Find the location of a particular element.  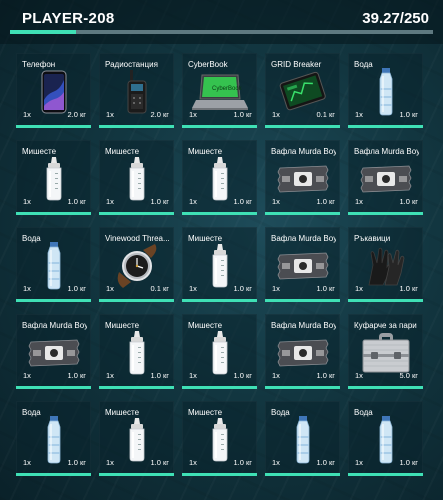

inventory-slot: Ръкавици 1x 1.0 кг is located at coordinates (385, 264).